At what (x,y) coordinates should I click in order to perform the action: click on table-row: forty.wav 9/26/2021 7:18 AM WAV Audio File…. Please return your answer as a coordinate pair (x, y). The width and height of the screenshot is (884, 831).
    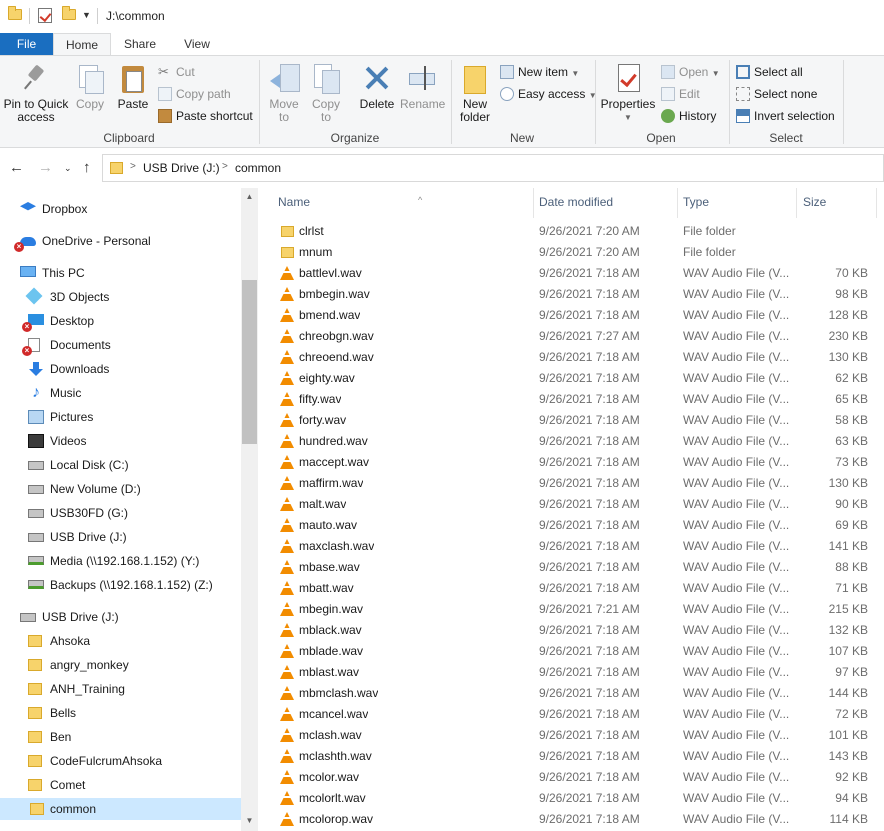
    Looking at the image, I should click on (571, 420).